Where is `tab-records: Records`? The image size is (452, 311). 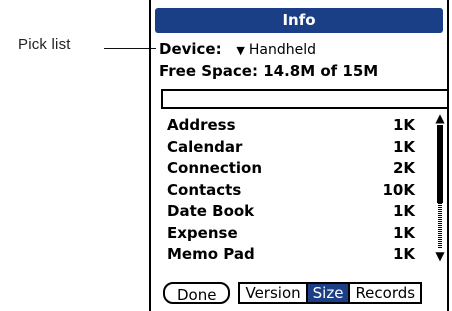 tab-records: Records is located at coordinates (385, 293).